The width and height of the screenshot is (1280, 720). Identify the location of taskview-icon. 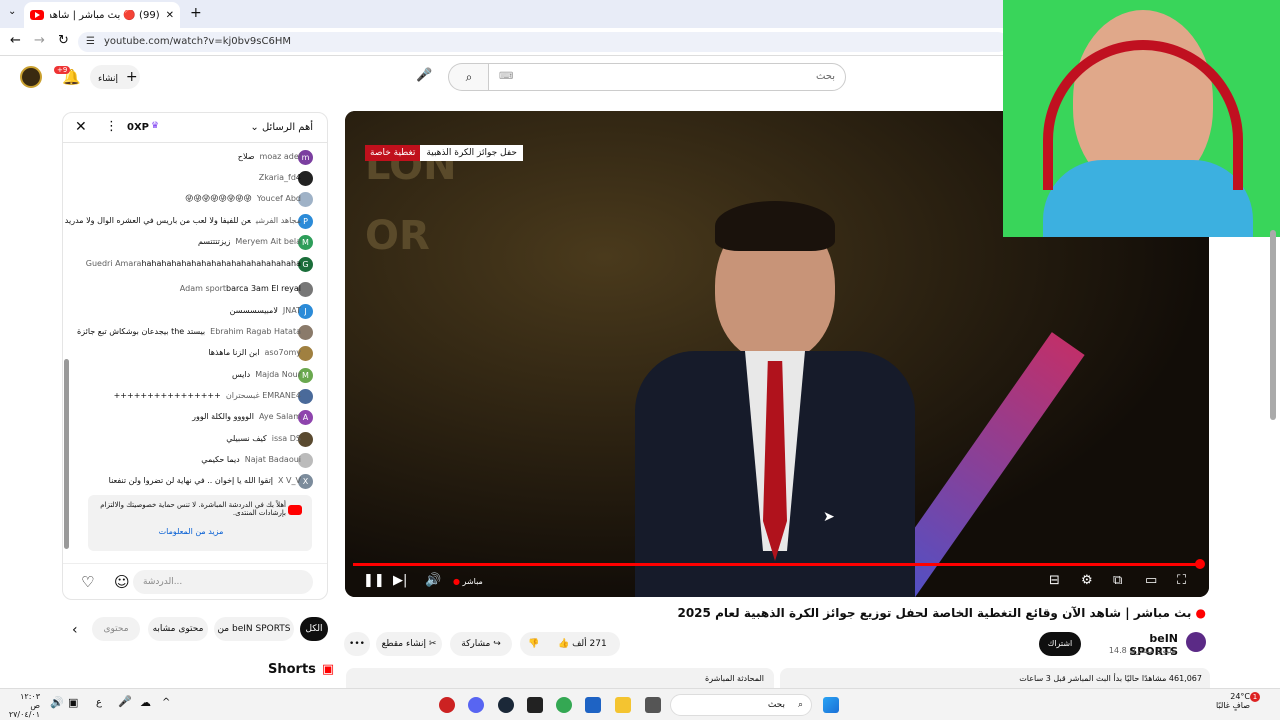
(653, 705).